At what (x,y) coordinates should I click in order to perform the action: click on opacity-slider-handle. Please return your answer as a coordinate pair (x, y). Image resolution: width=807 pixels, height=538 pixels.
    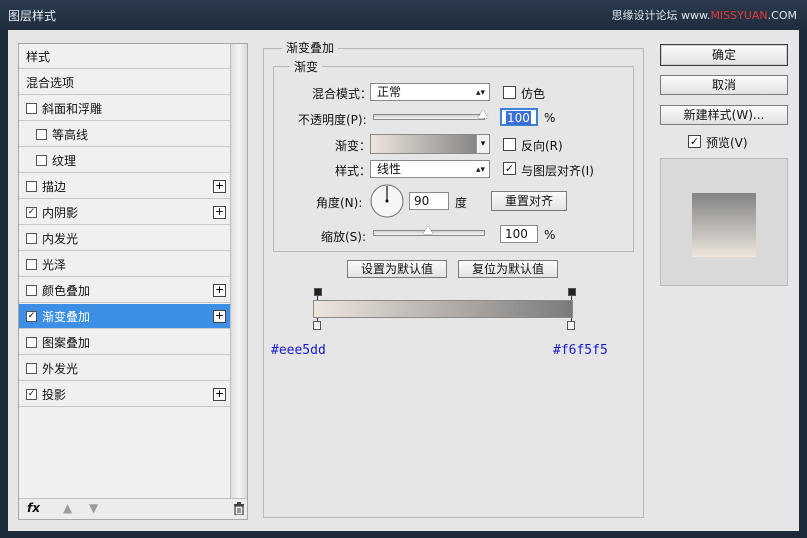
    Looking at the image, I should click on (483, 114).